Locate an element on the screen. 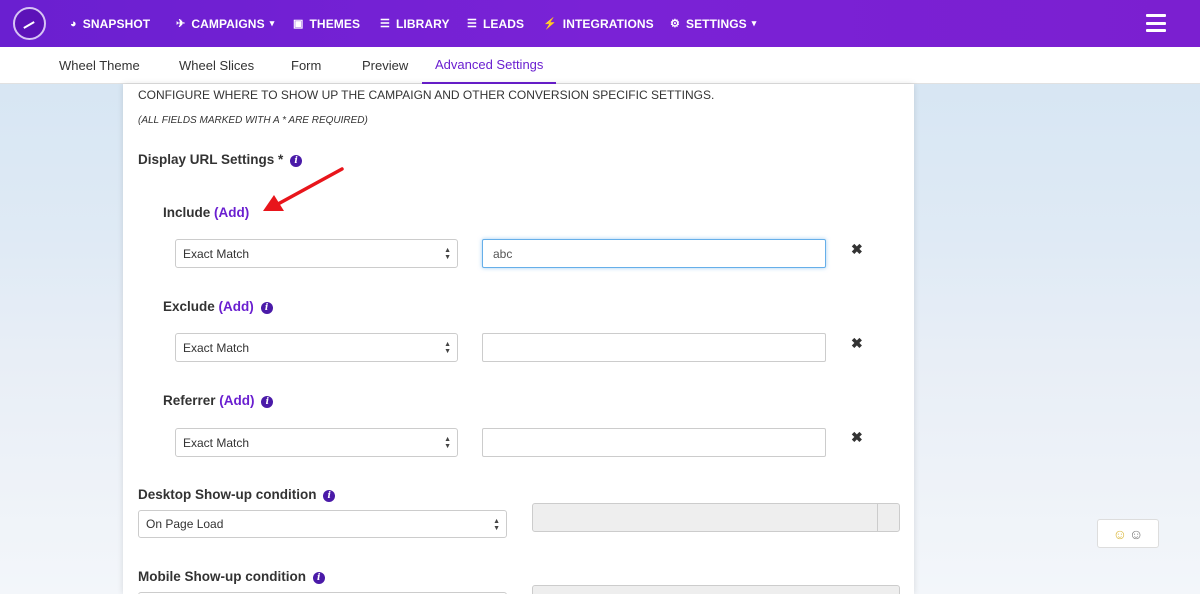  nav-leads: ☰ LEADS is located at coordinates (495, 23).